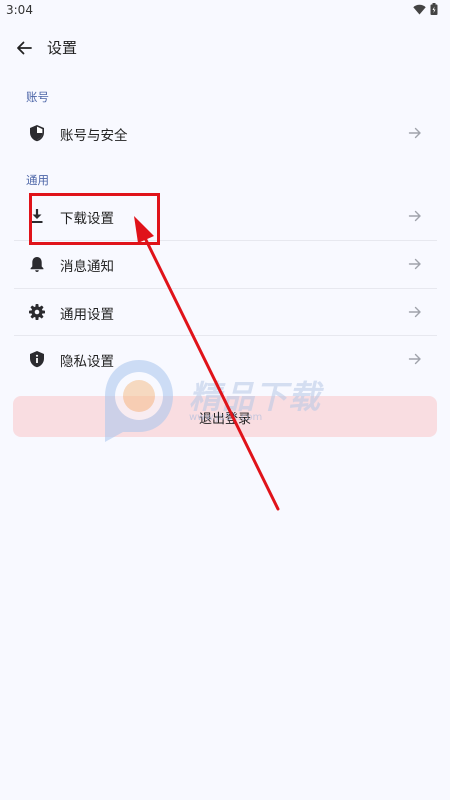  What do you see at coordinates (37, 97) in the screenshot?
I see `section-header-account: 账号` at bounding box center [37, 97].